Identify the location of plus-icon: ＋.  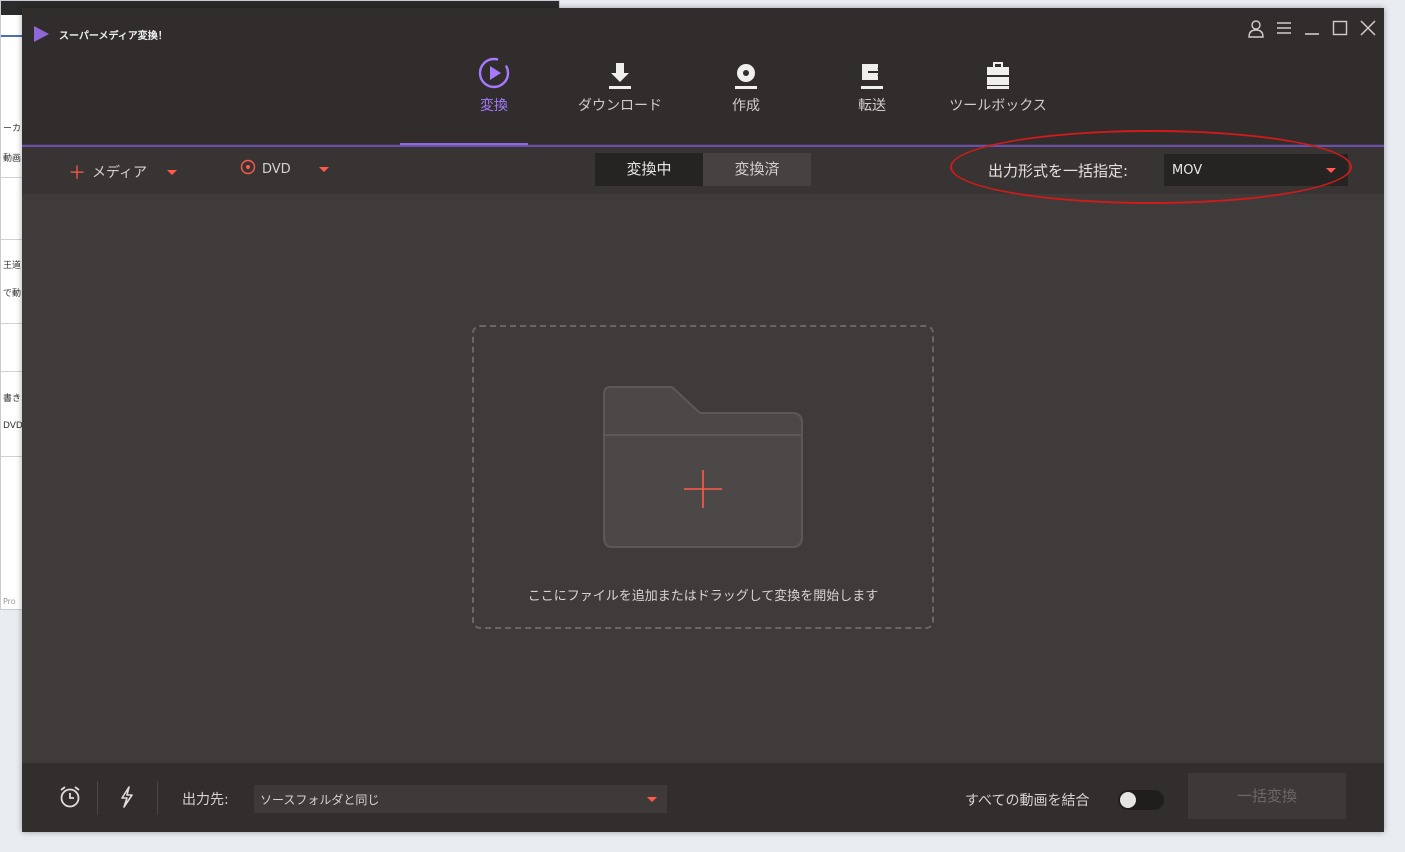
(77, 173).